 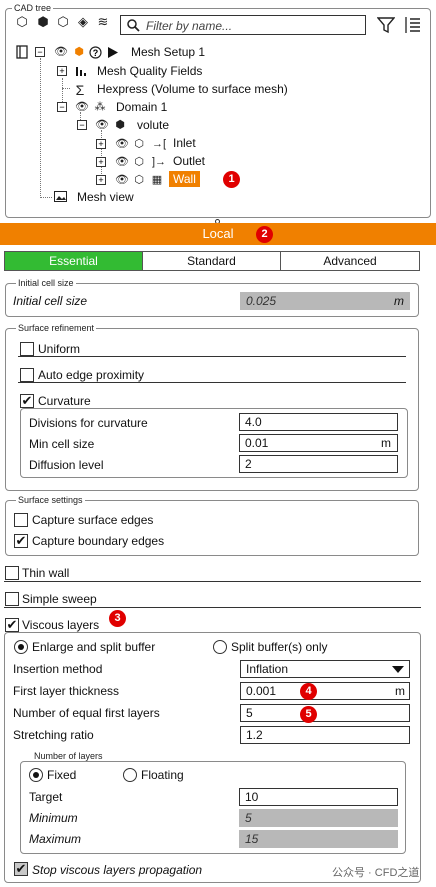 What do you see at coordinates (386, 443) in the screenshot?
I see `min-cell-size-unit: m` at bounding box center [386, 443].